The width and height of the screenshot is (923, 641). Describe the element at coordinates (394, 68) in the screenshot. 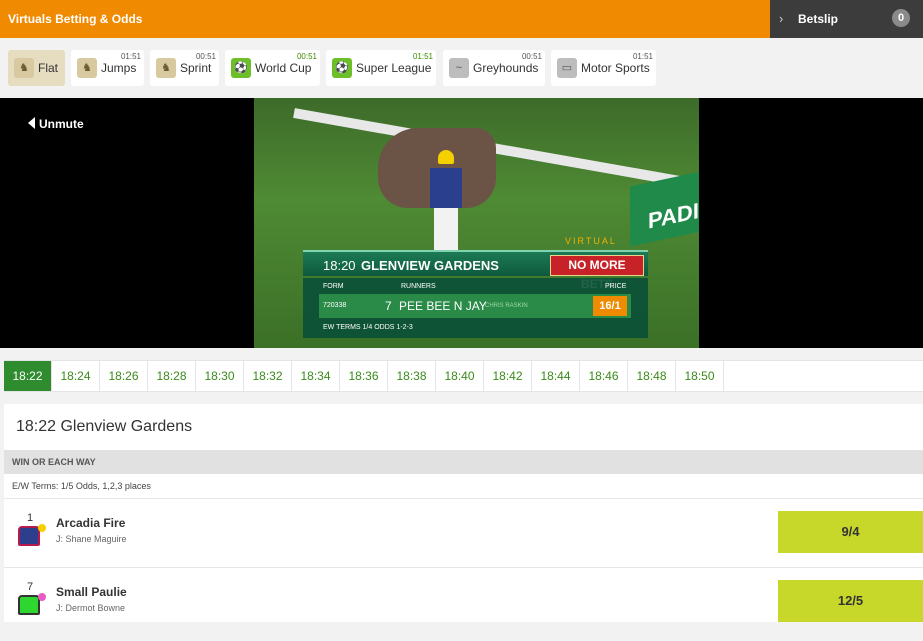

I see `tab-label: Super League` at that location.